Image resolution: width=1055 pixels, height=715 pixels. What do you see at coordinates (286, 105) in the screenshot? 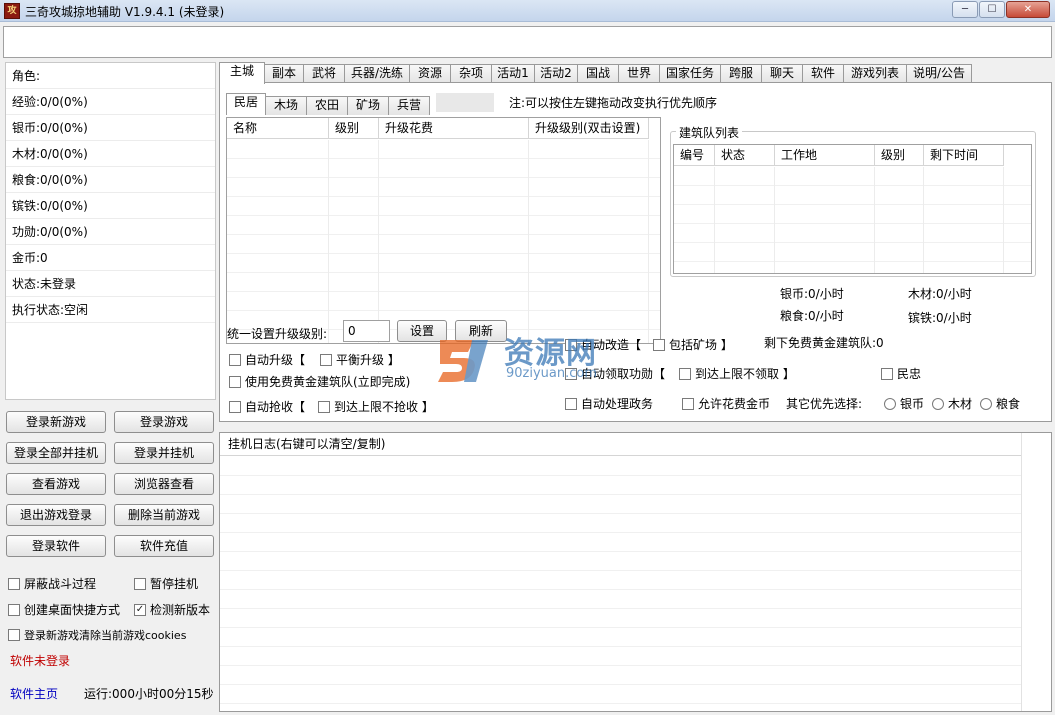
I see `subtab-lumber: 木场` at bounding box center [286, 105].